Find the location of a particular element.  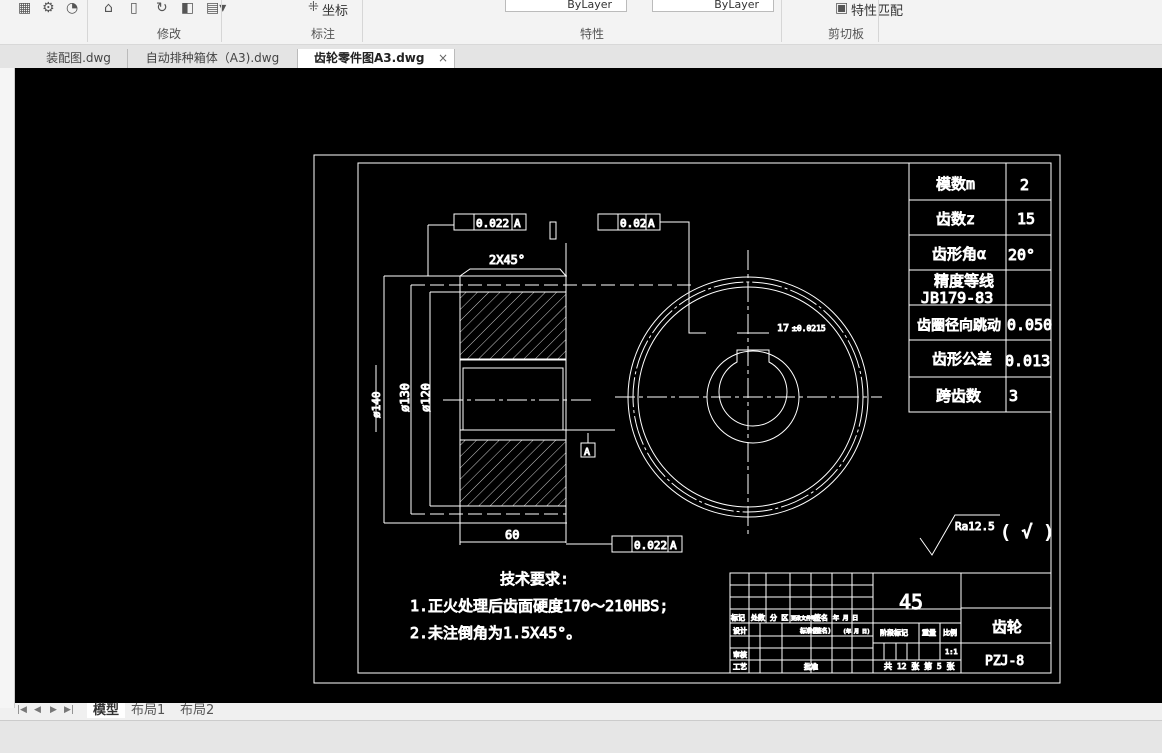

tb-header: 签名 is located at coordinates (821, 617).